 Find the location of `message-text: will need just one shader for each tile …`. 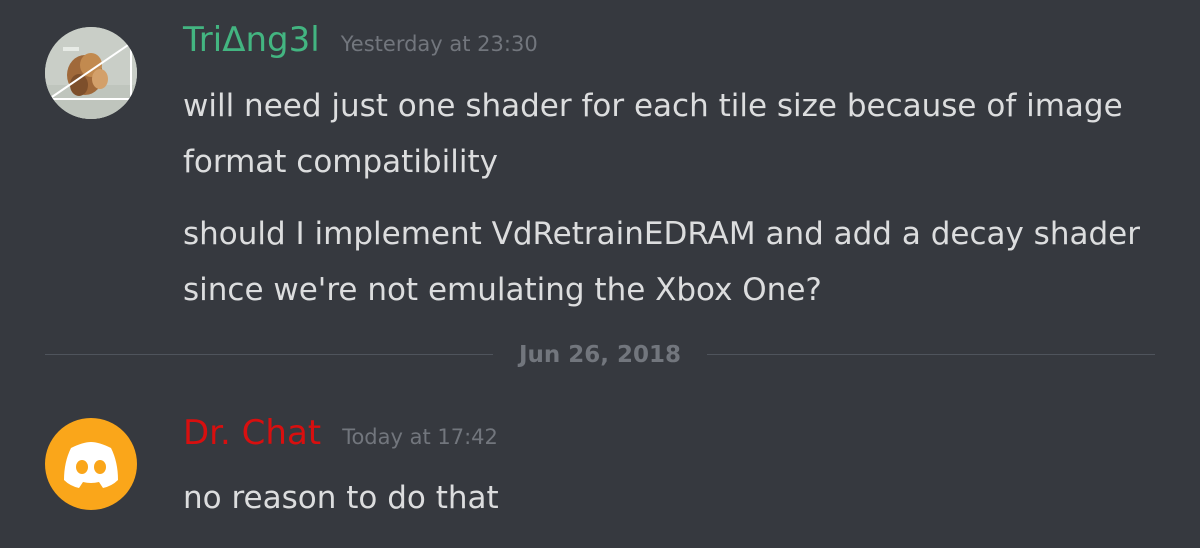

message-text: will need just one shader for each tile … is located at coordinates (653, 134).